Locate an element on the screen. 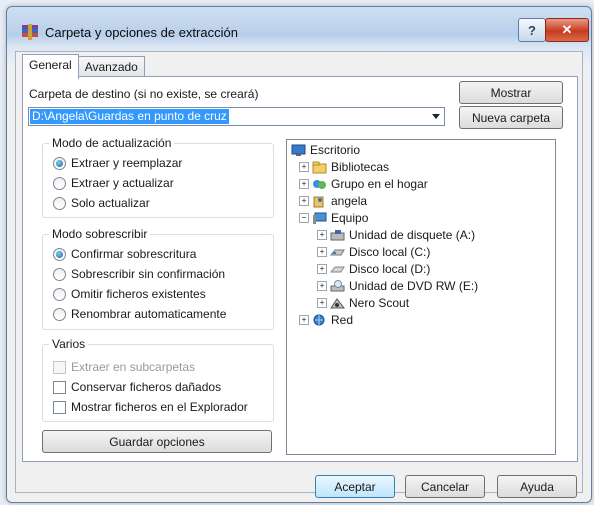 Image resolution: width=594 pixels, height=505 pixels. tree-item-label: Grupo en el hogar is located at coordinates (379, 184).